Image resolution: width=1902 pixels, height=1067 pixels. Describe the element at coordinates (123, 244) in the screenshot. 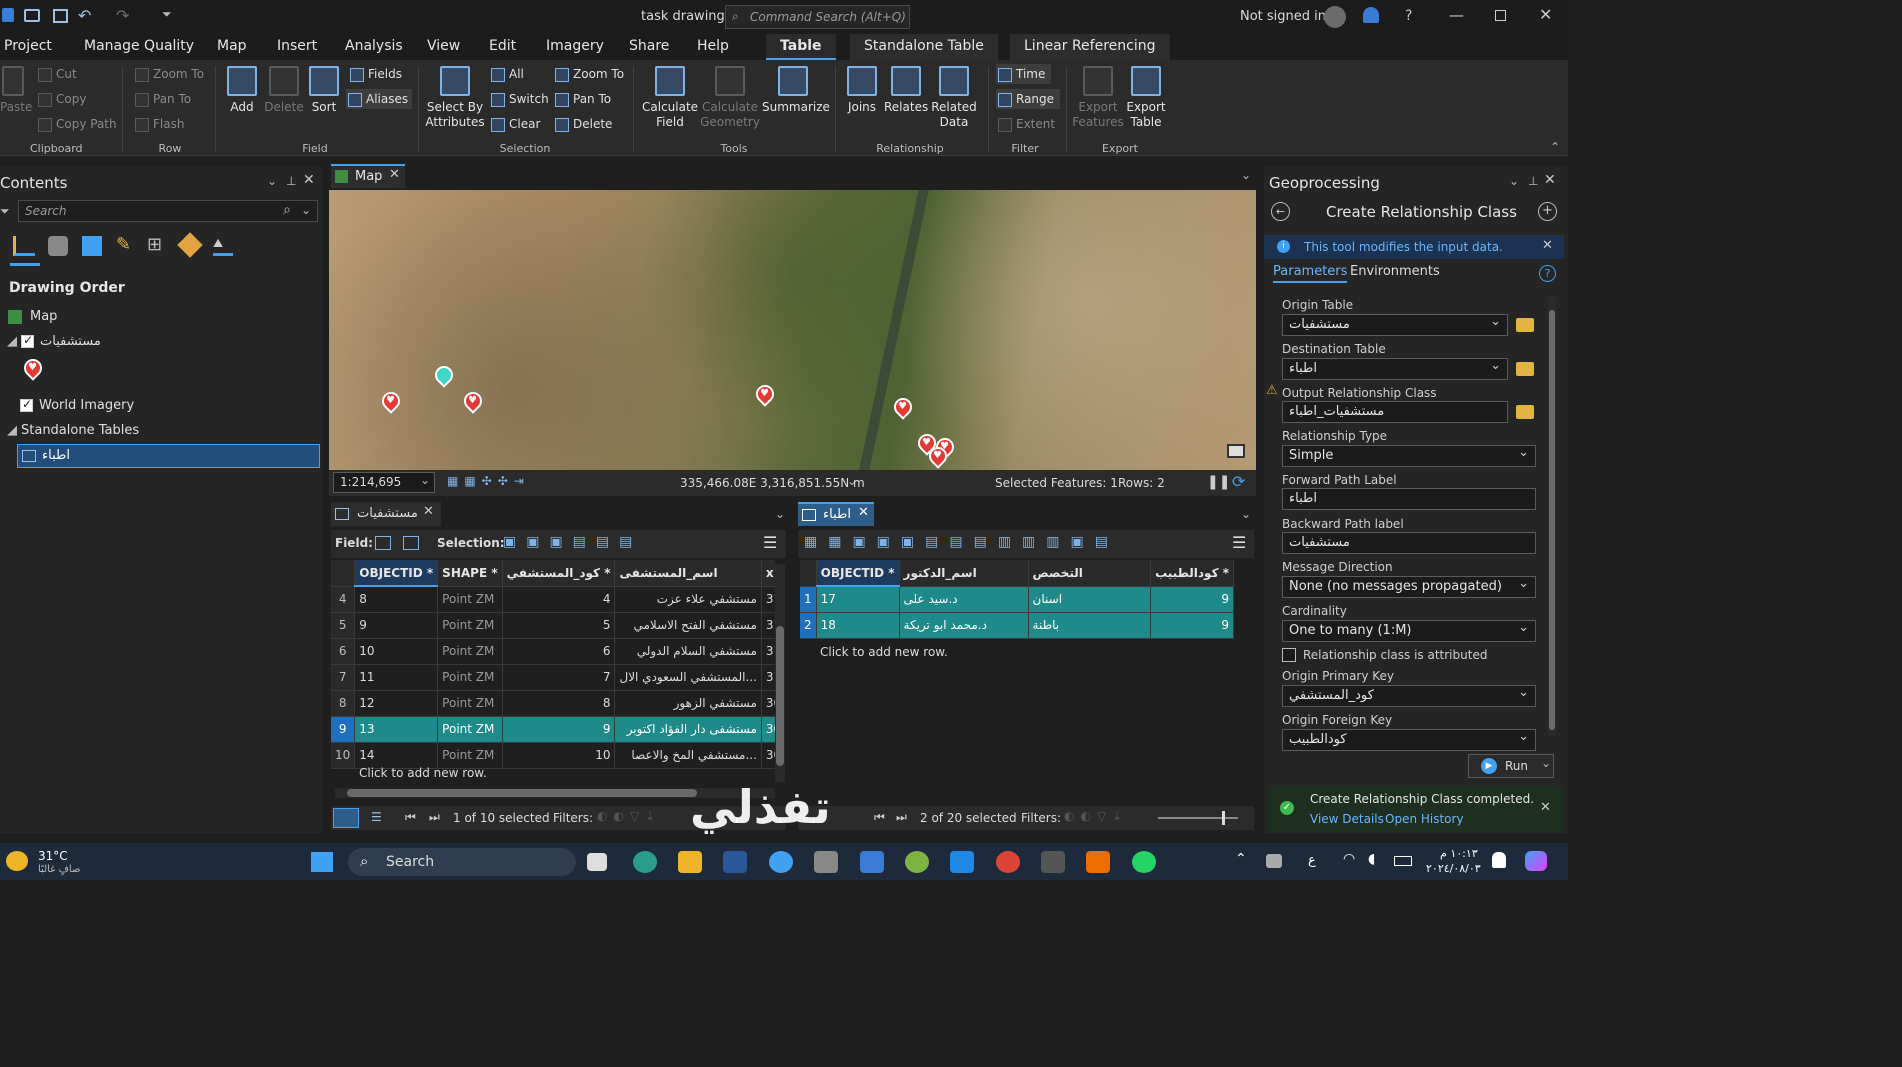

I see `list-by-editing-icon: ✎` at that location.